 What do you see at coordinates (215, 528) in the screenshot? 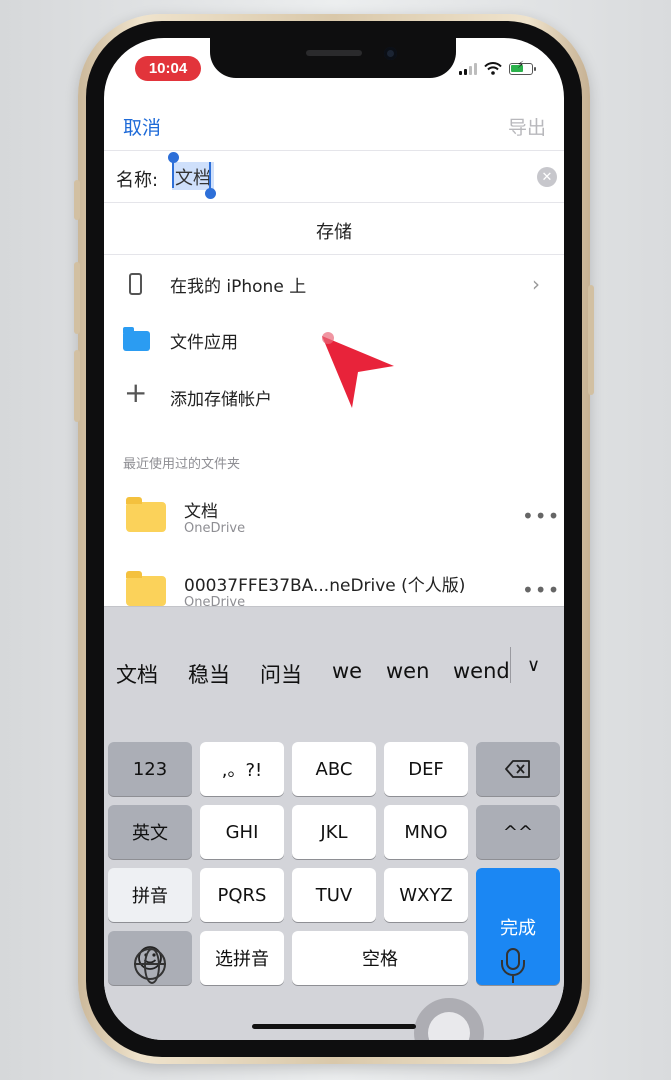
I see `folder-subtitle: OneDrive` at bounding box center [215, 528].